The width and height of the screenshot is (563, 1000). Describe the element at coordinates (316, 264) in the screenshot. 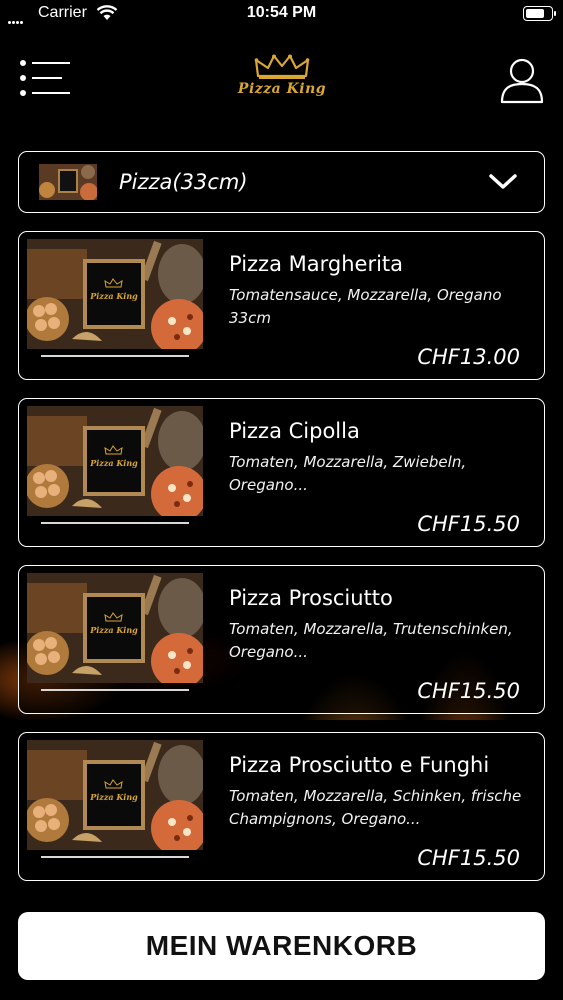

I see `product-name: Pizza Margherita` at that location.